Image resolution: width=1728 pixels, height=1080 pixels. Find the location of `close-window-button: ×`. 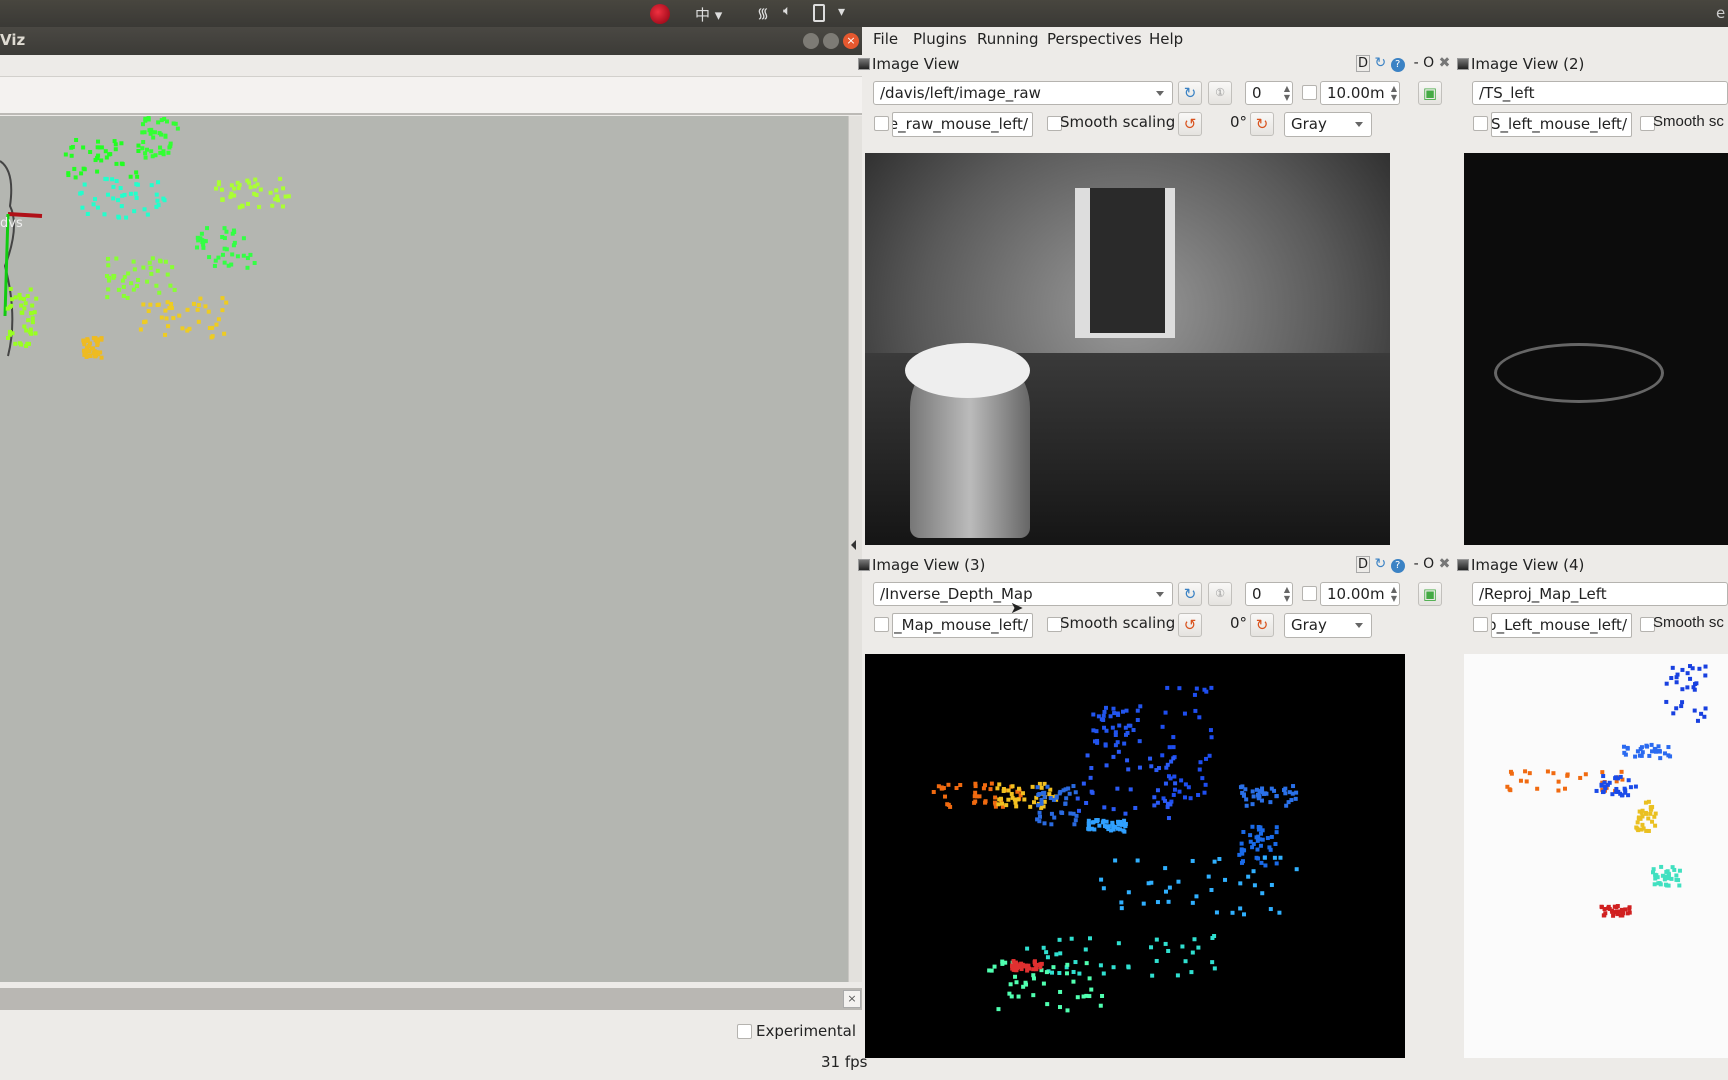

close-window-button: × is located at coordinates (851, 41).